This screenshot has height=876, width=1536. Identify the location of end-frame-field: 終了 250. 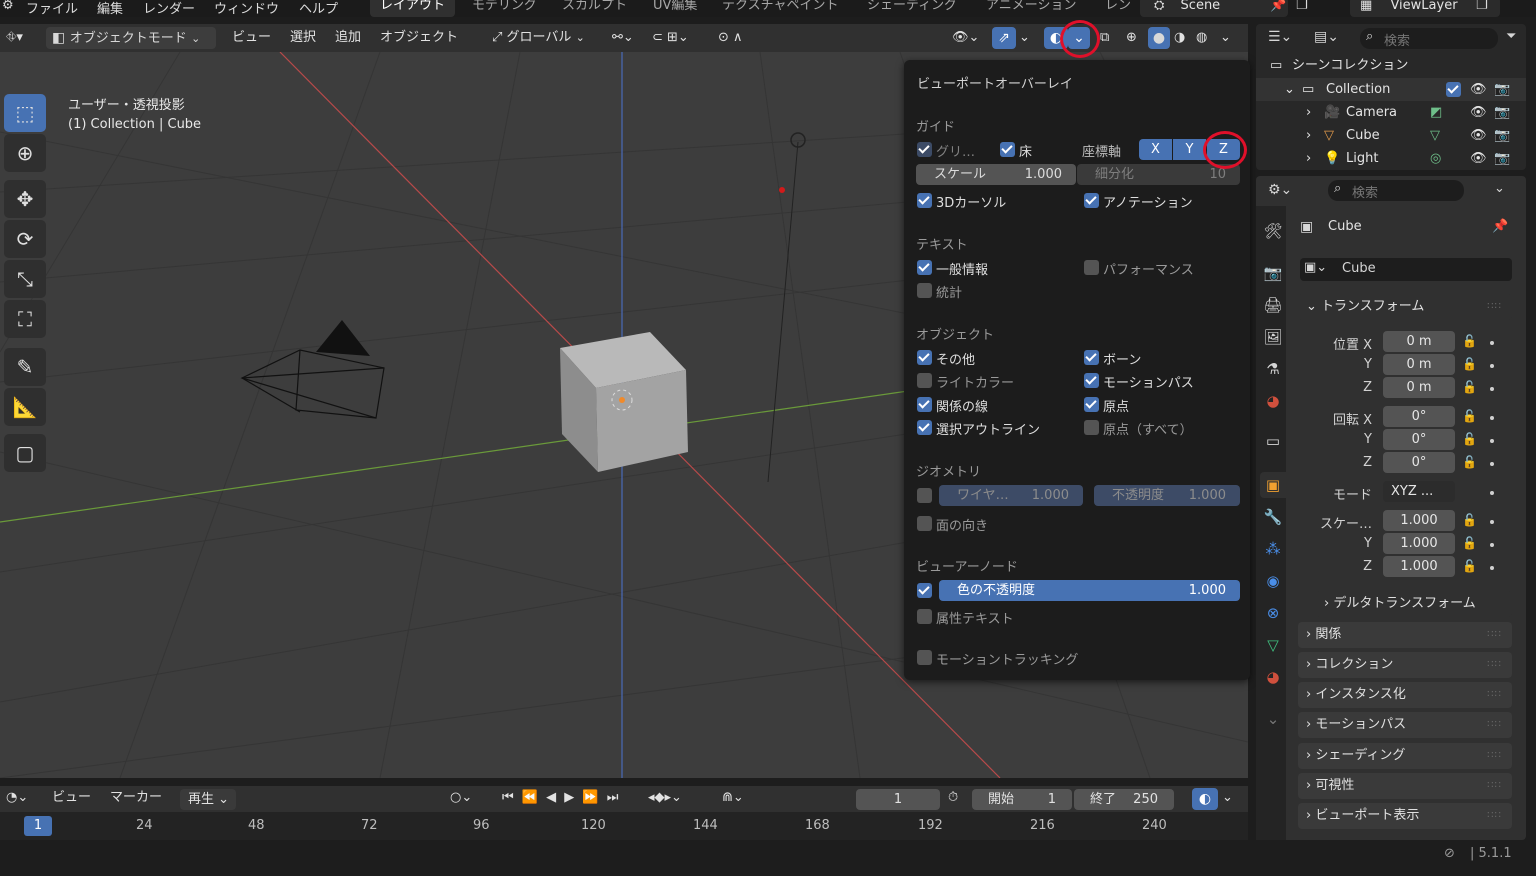
(1124, 799).